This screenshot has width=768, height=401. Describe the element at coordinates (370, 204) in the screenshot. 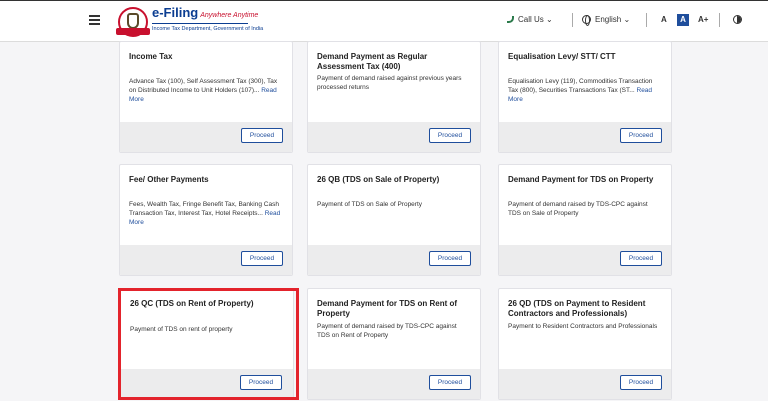

I see `card-description-text: Payment of TDS on Sale of Property` at that location.